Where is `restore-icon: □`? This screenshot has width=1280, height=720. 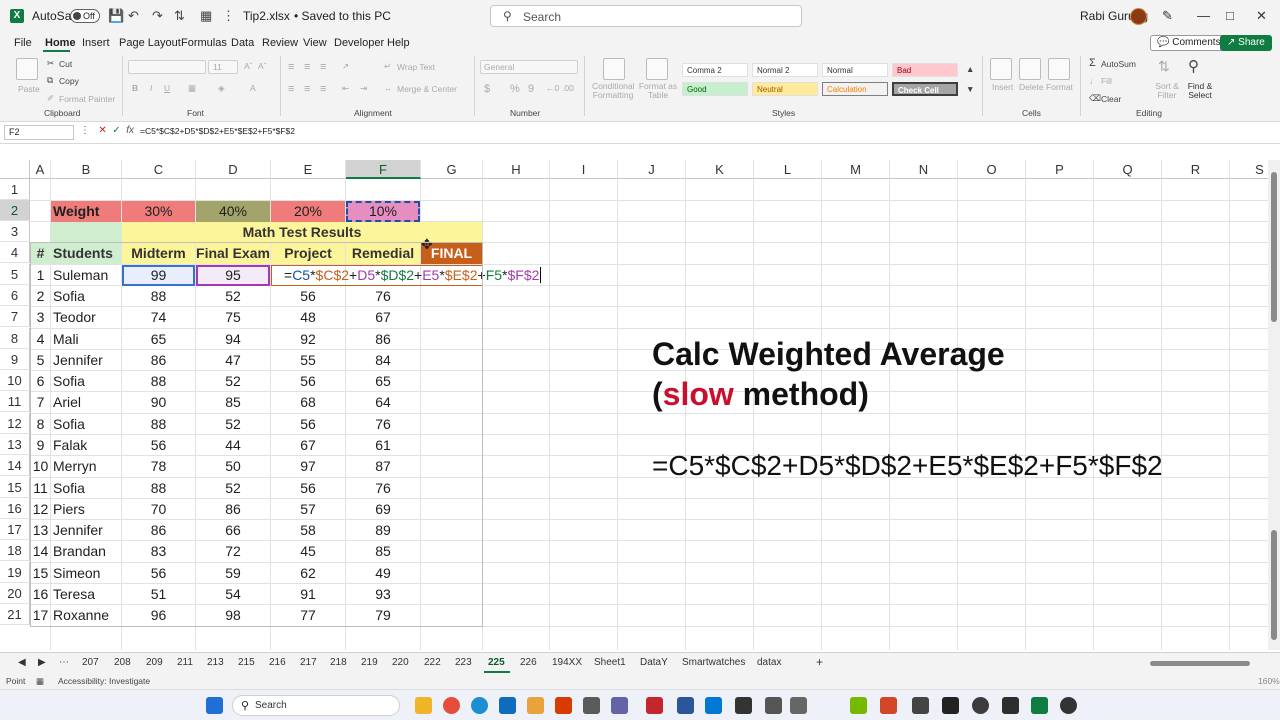 restore-icon: □ is located at coordinates (1230, 15).